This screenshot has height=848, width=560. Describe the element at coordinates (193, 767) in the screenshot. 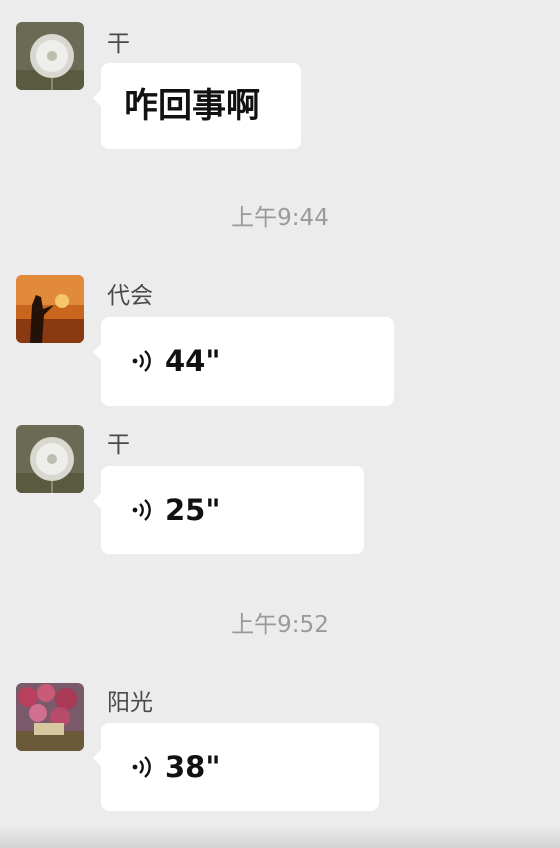

I see `voice-duration: 38"` at that location.